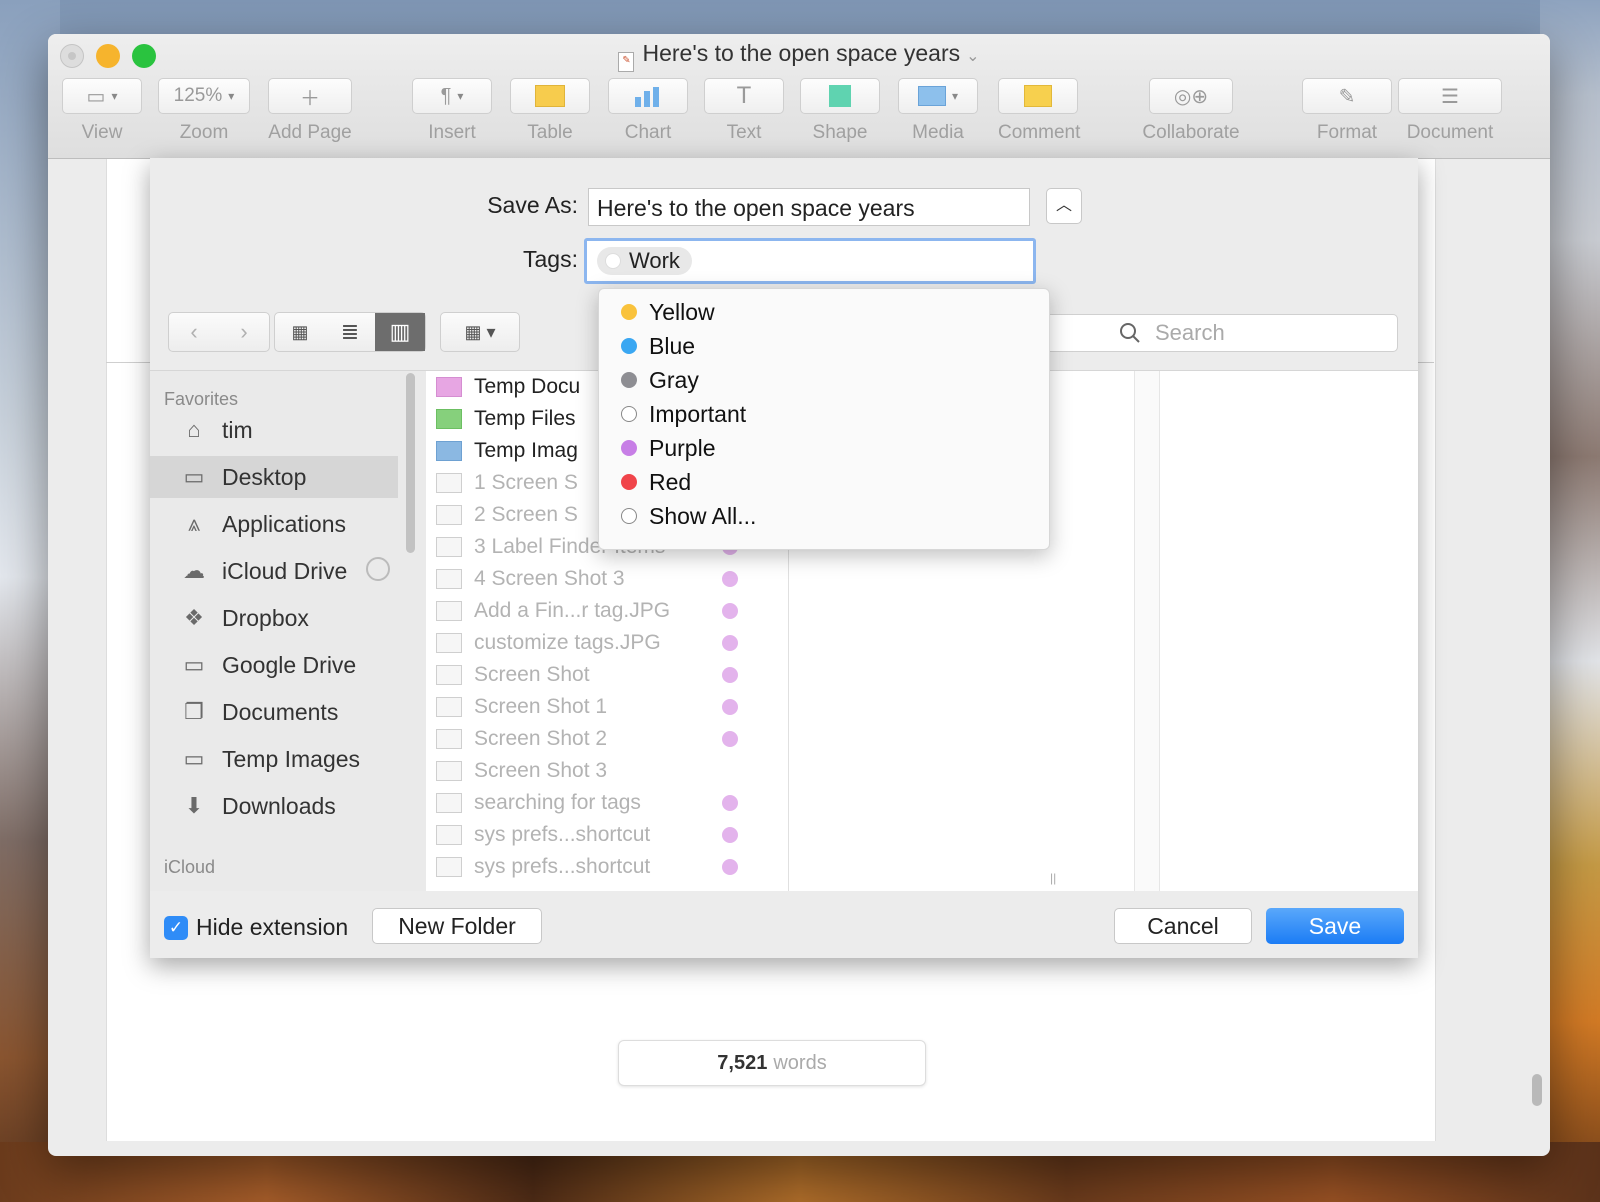 This screenshot has height=1202, width=1600. Describe the element at coordinates (647, 97) in the screenshot. I see `bar-chart-glyph` at that location.